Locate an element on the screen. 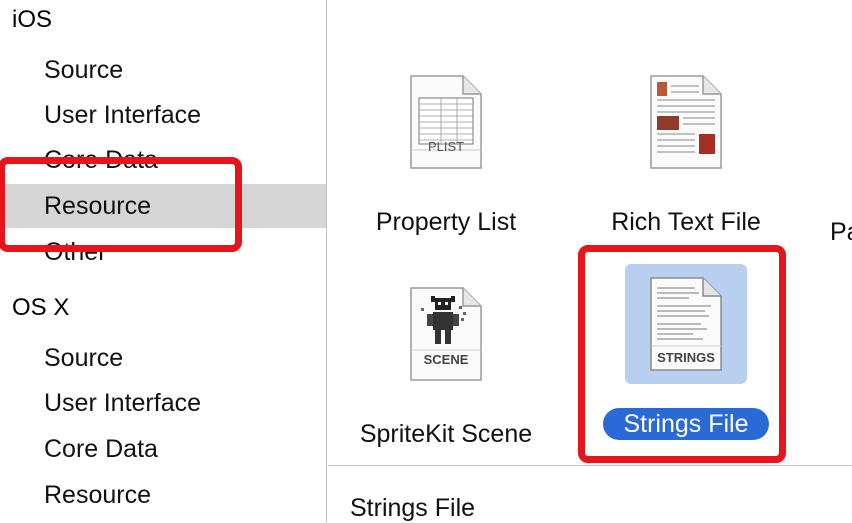 This screenshot has width=852, height=523. details-divider is located at coordinates (590, 465).